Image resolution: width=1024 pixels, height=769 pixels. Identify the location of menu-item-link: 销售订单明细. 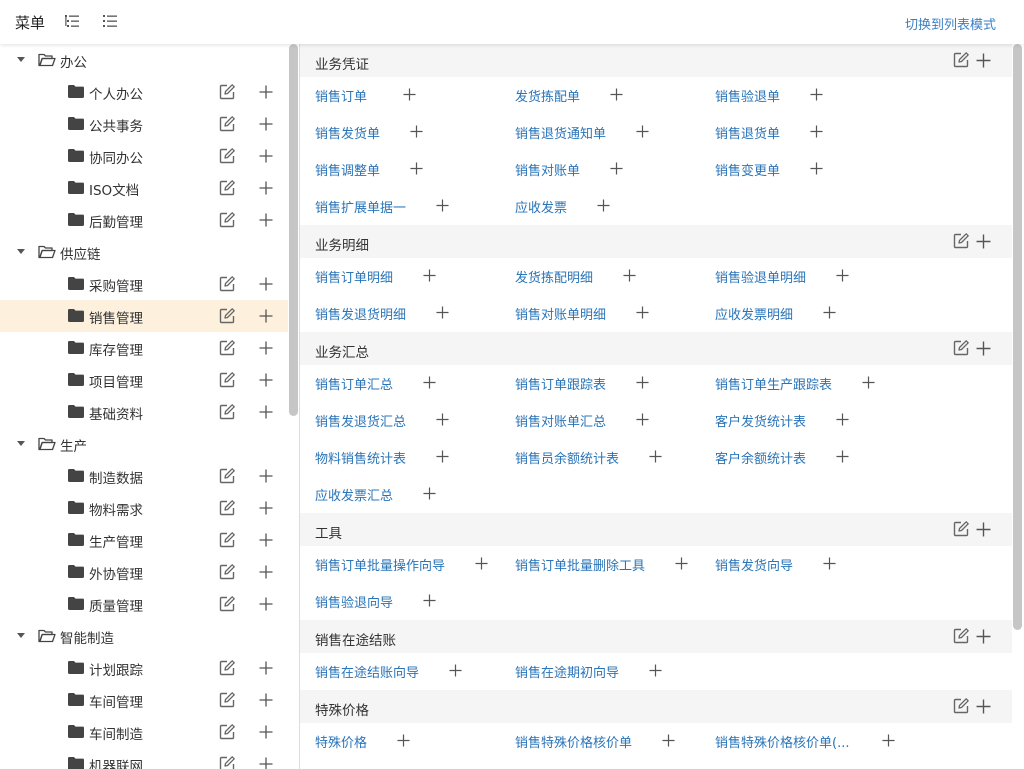
(354, 276).